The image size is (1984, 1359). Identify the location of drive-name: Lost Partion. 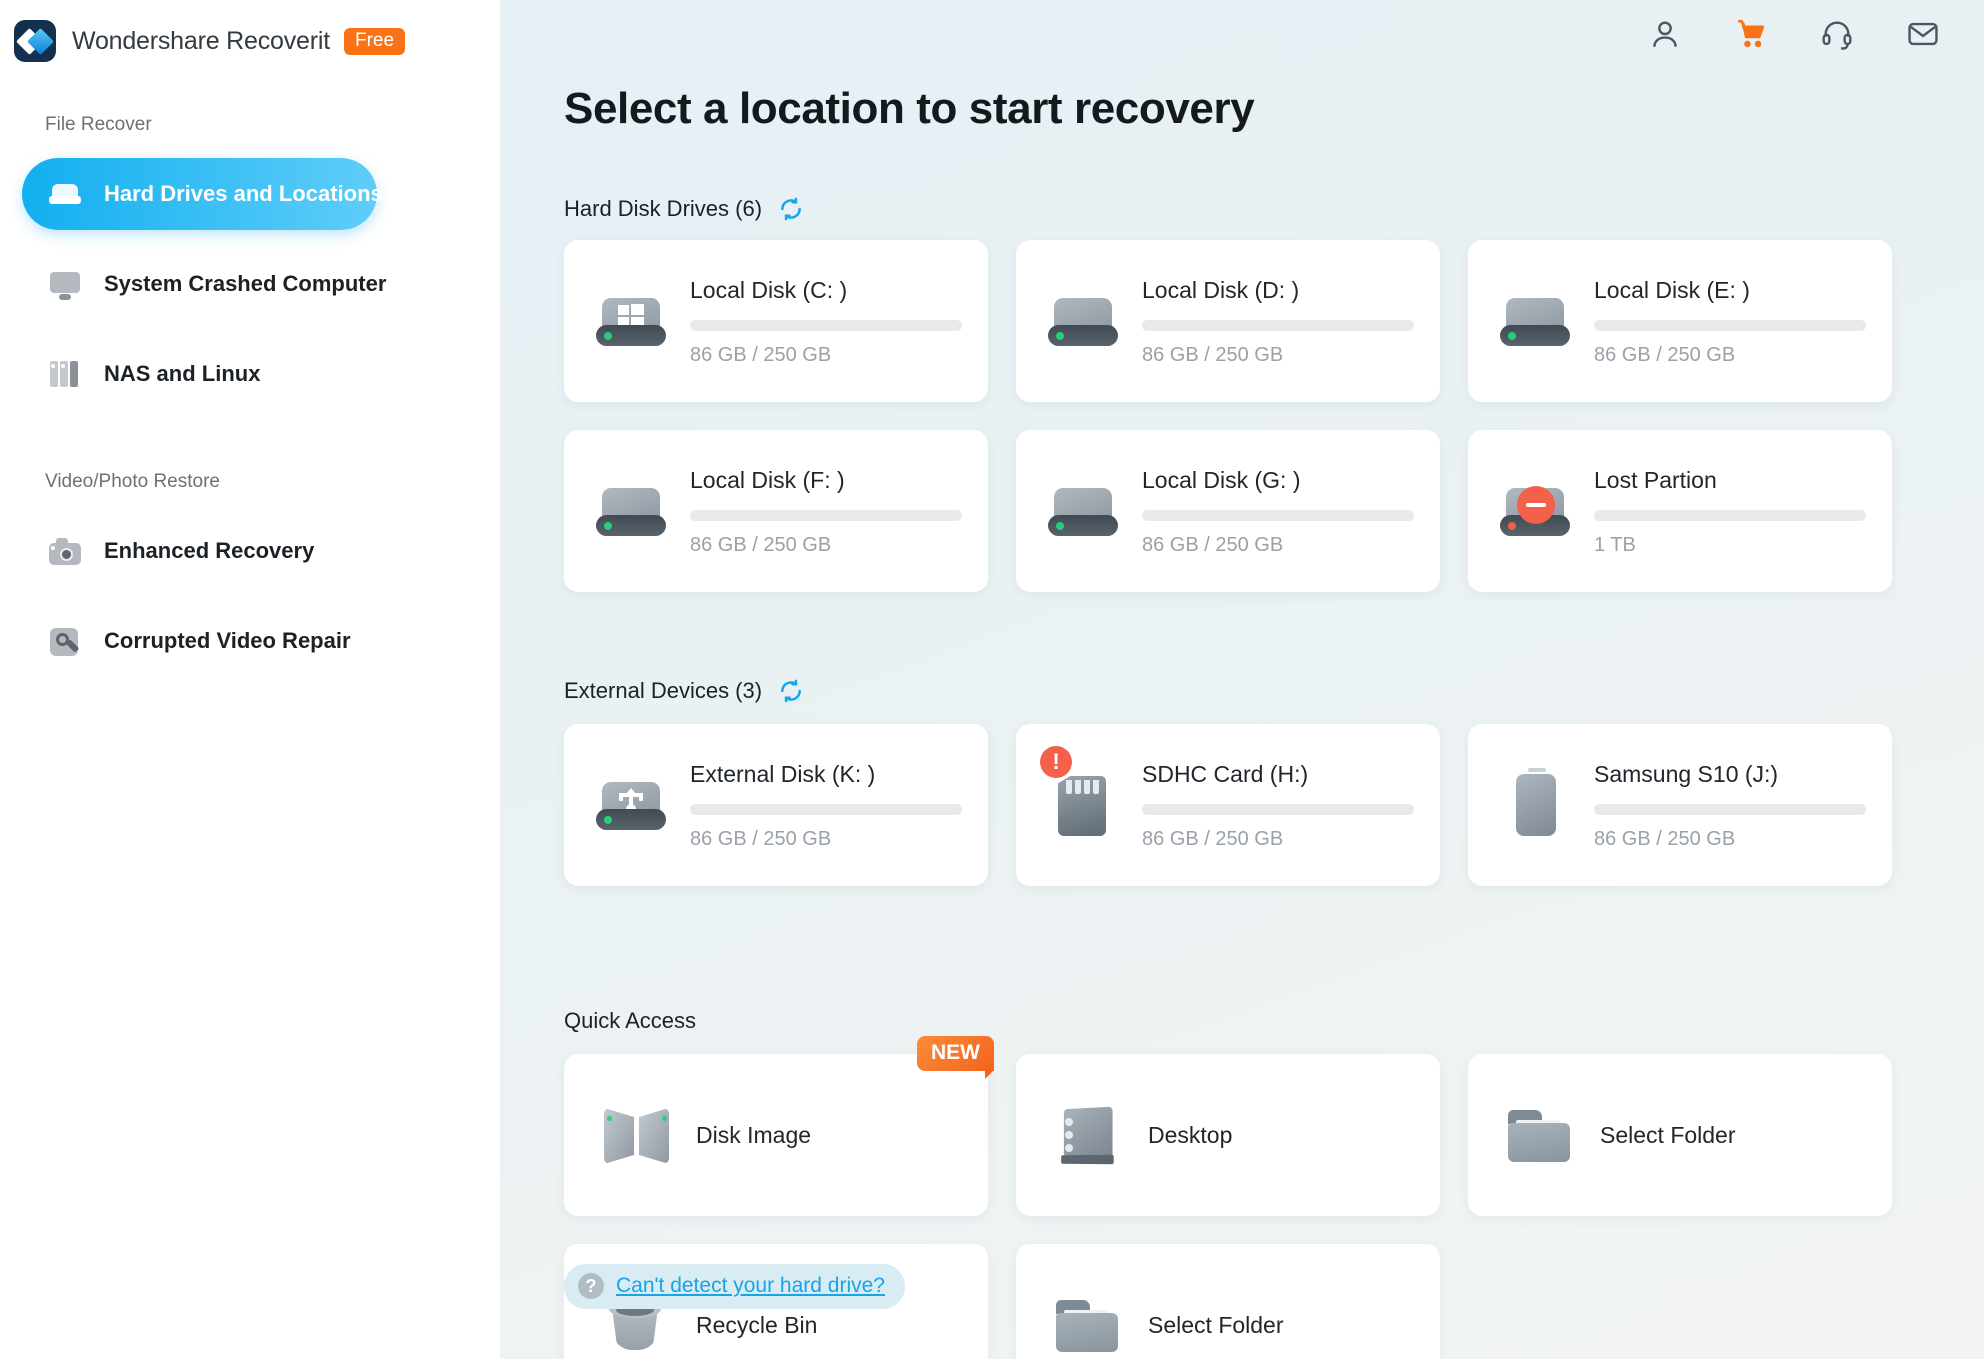
(1655, 480).